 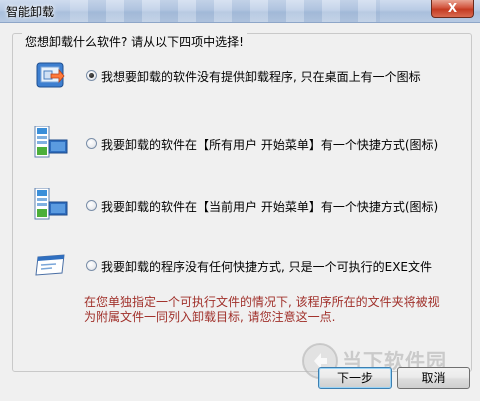 I want to click on title-bar-glass, so click(x=225, y=11).